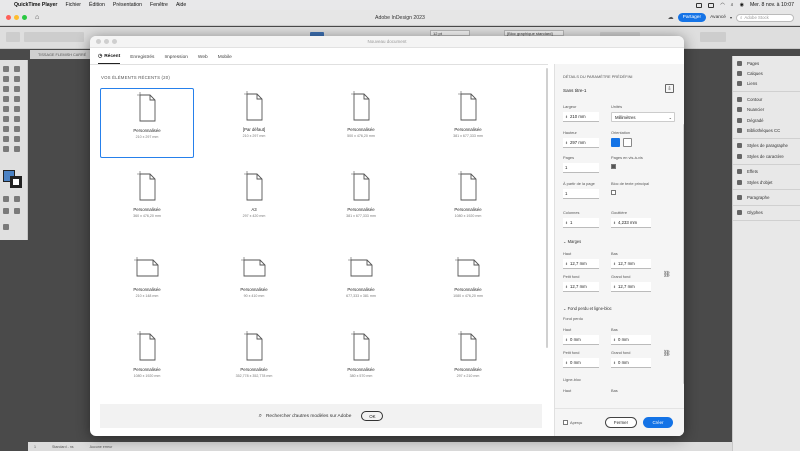 This screenshot has width=800, height=451. Describe the element at coordinates (581, 223) in the screenshot. I see `columns-field: ⬍ 1` at that location.